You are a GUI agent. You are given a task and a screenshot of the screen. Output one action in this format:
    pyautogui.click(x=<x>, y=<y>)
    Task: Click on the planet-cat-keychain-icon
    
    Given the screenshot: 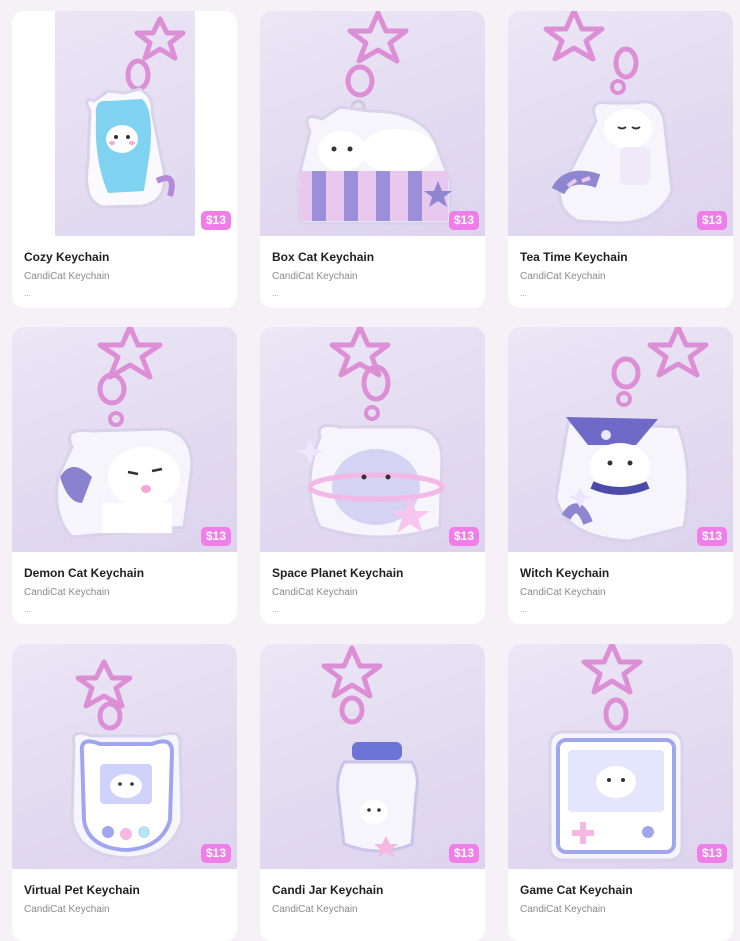 What is the action you would take?
    pyautogui.click(x=370, y=433)
    